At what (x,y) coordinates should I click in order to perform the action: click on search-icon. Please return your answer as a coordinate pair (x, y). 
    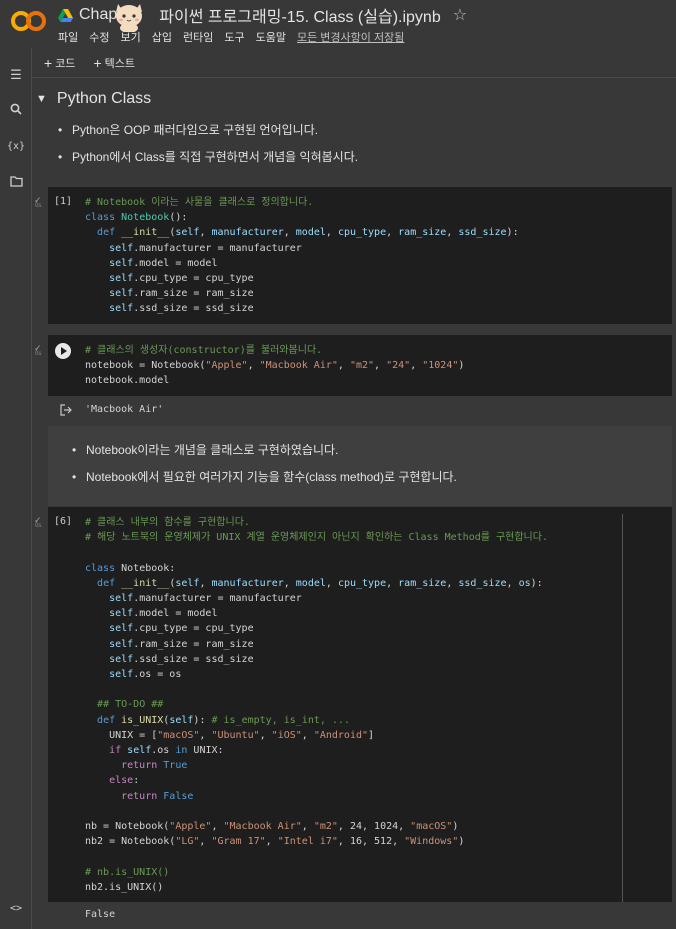
    Looking at the image, I should click on (16, 111).